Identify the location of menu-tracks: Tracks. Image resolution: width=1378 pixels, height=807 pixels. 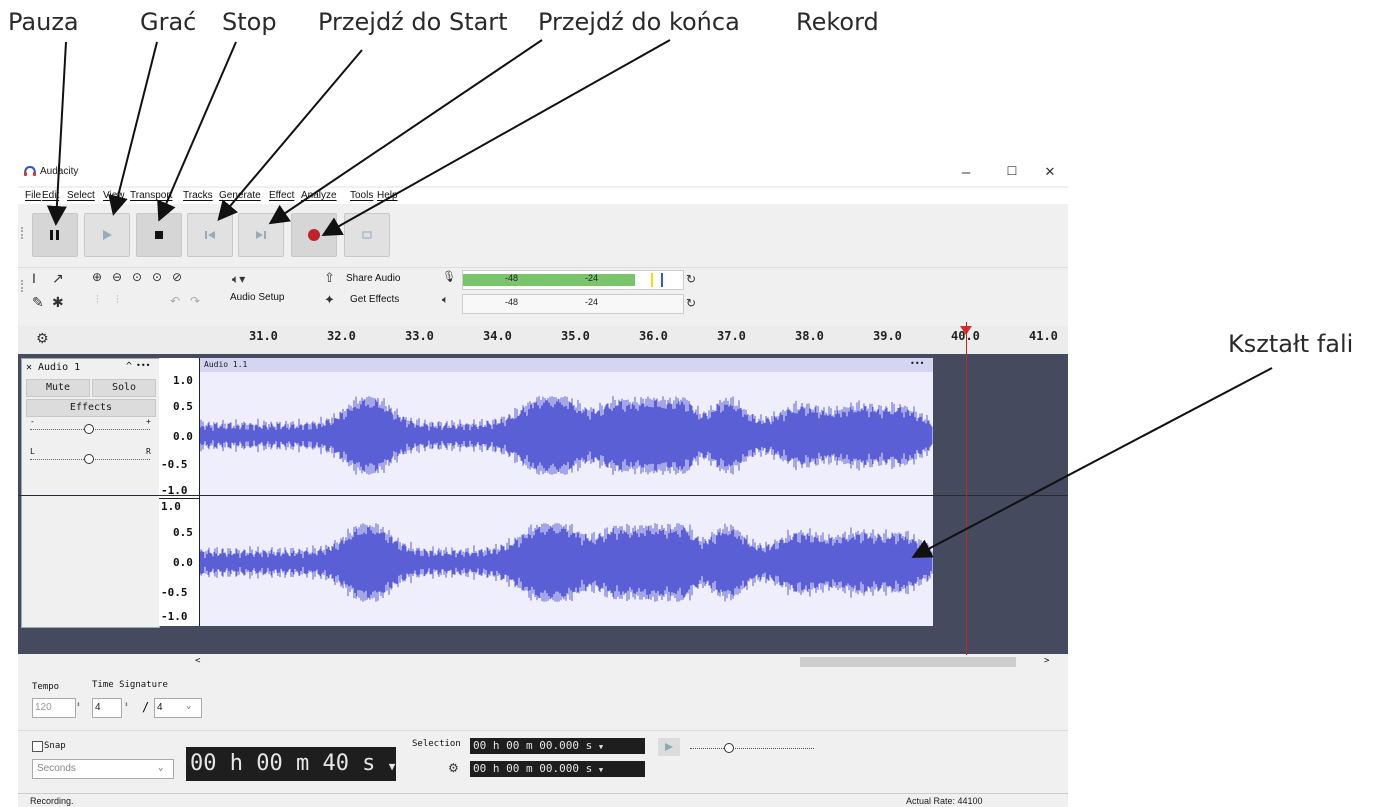
(198, 195).